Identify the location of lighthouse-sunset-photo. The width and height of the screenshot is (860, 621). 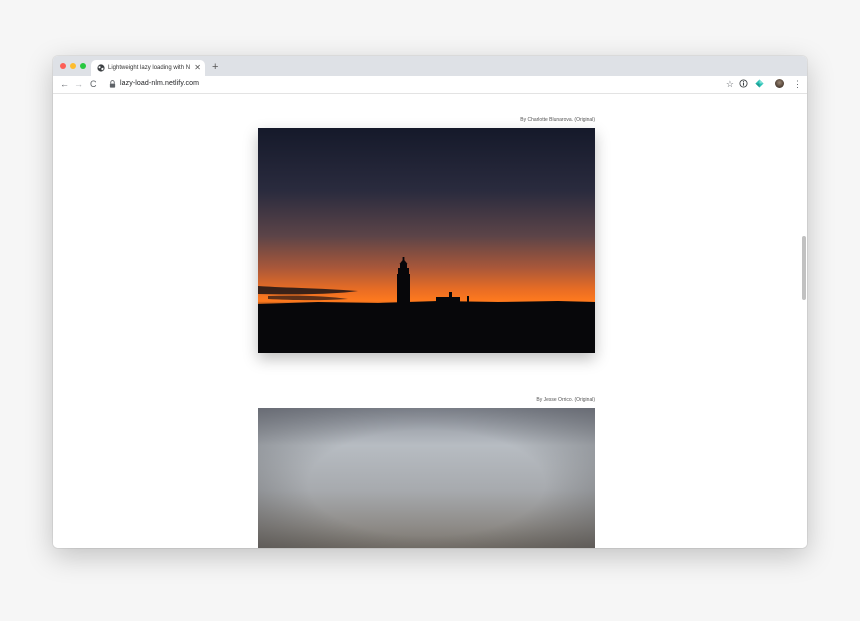
(426, 240).